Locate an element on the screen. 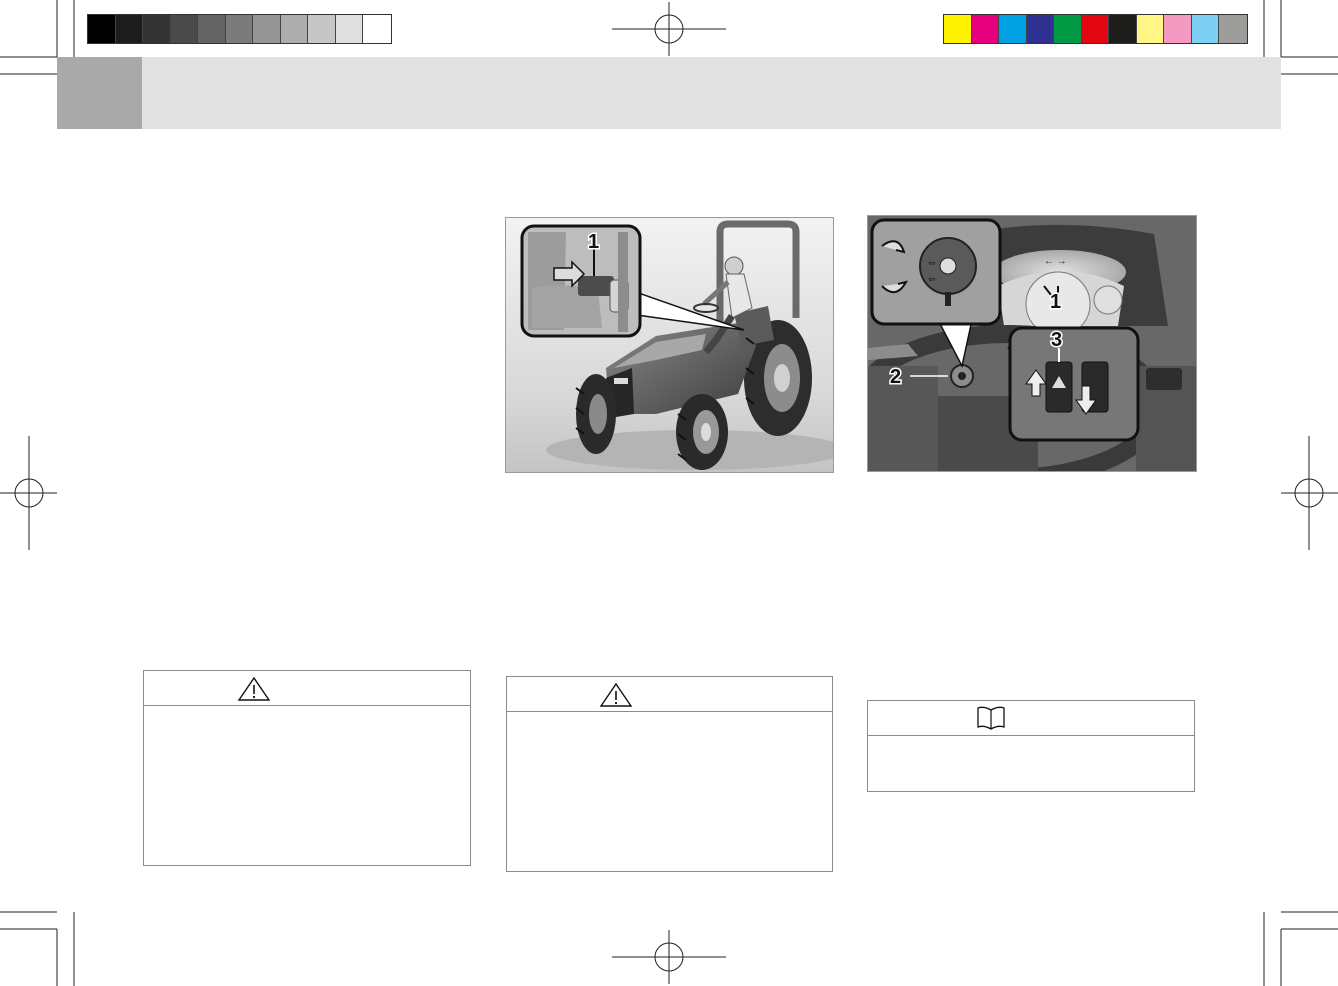 Image resolution: width=1338 pixels, height=986 pixels. dashboard-figure: ← → 2 ⇦ ⇦ 3 1 is located at coordinates (1032, 343).